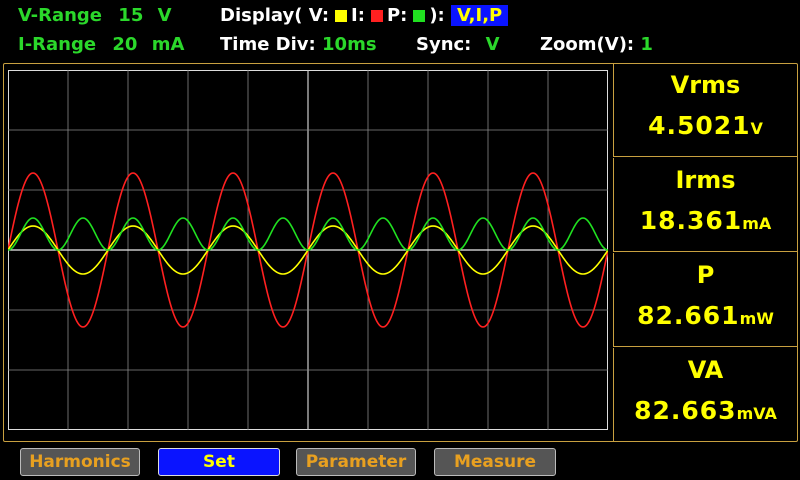  What do you see at coordinates (757, 223) in the screenshot?
I see `irms-unit: mA` at bounding box center [757, 223].